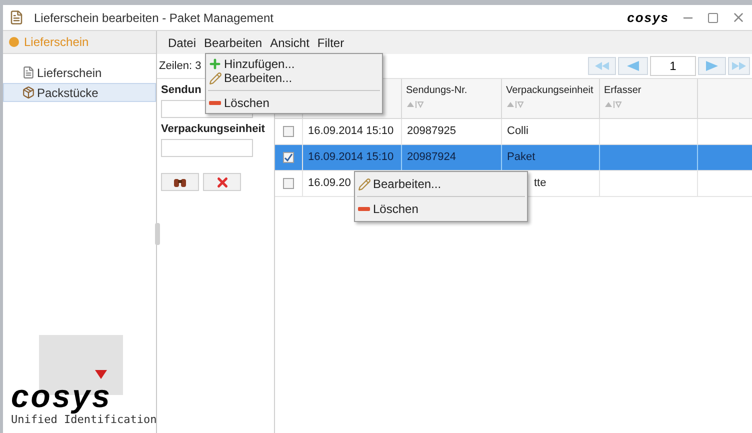  I want to click on row-count: Zeilen: 3, so click(180, 66).